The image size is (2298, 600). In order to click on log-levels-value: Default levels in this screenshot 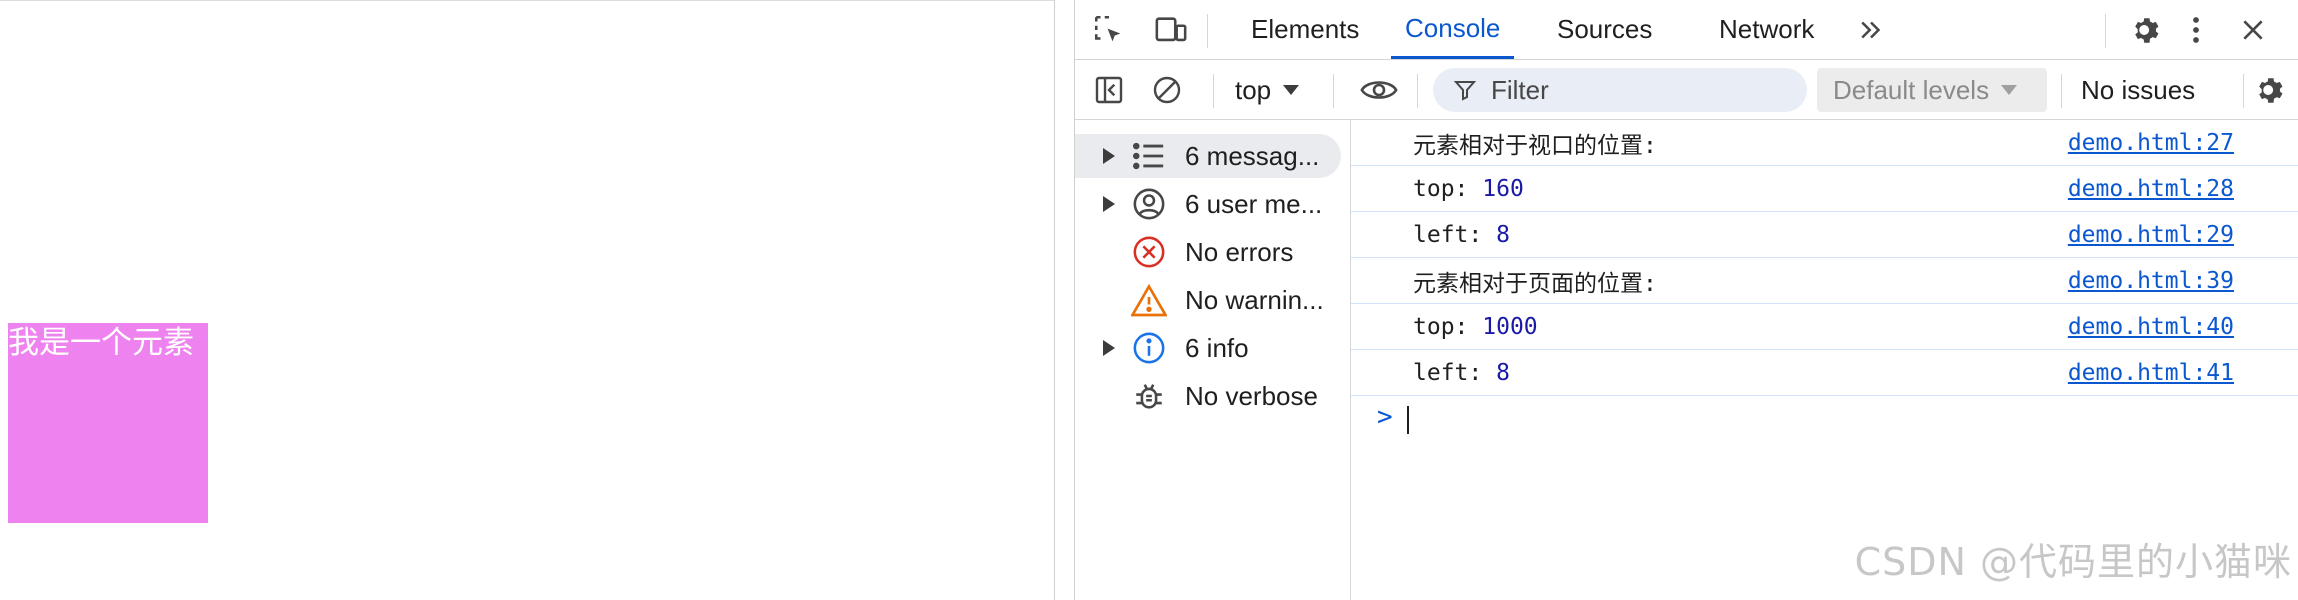, I will do `click(1911, 89)`.